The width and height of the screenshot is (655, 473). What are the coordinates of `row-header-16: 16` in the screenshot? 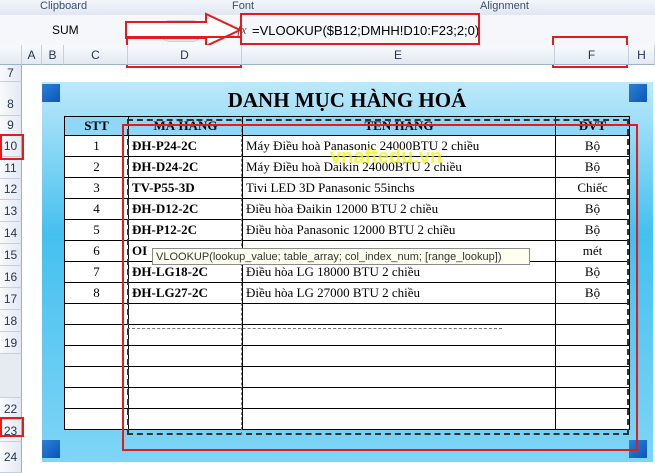 It's located at (11, 277).